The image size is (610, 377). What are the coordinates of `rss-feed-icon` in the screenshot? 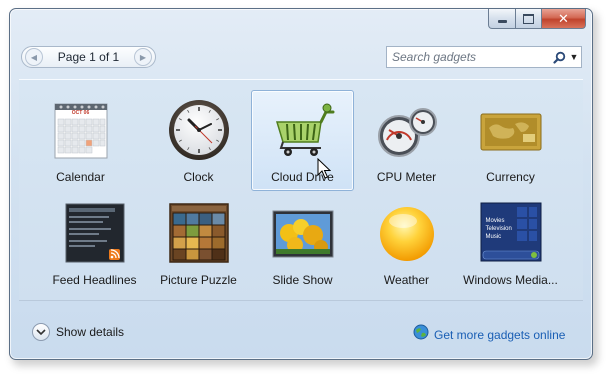 It's located at (95, 233).